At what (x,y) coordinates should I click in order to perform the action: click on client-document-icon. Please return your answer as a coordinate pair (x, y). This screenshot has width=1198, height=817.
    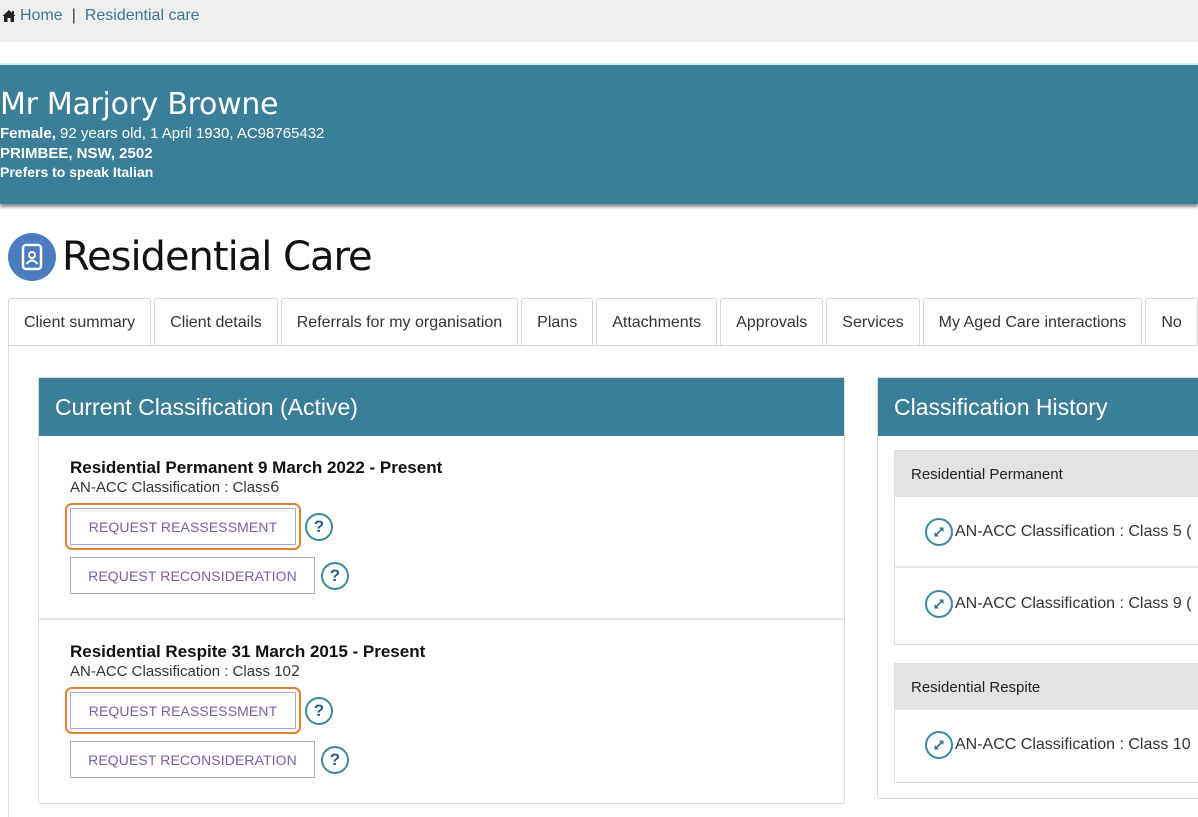
    Looking at the image, I should click on (32, 257).